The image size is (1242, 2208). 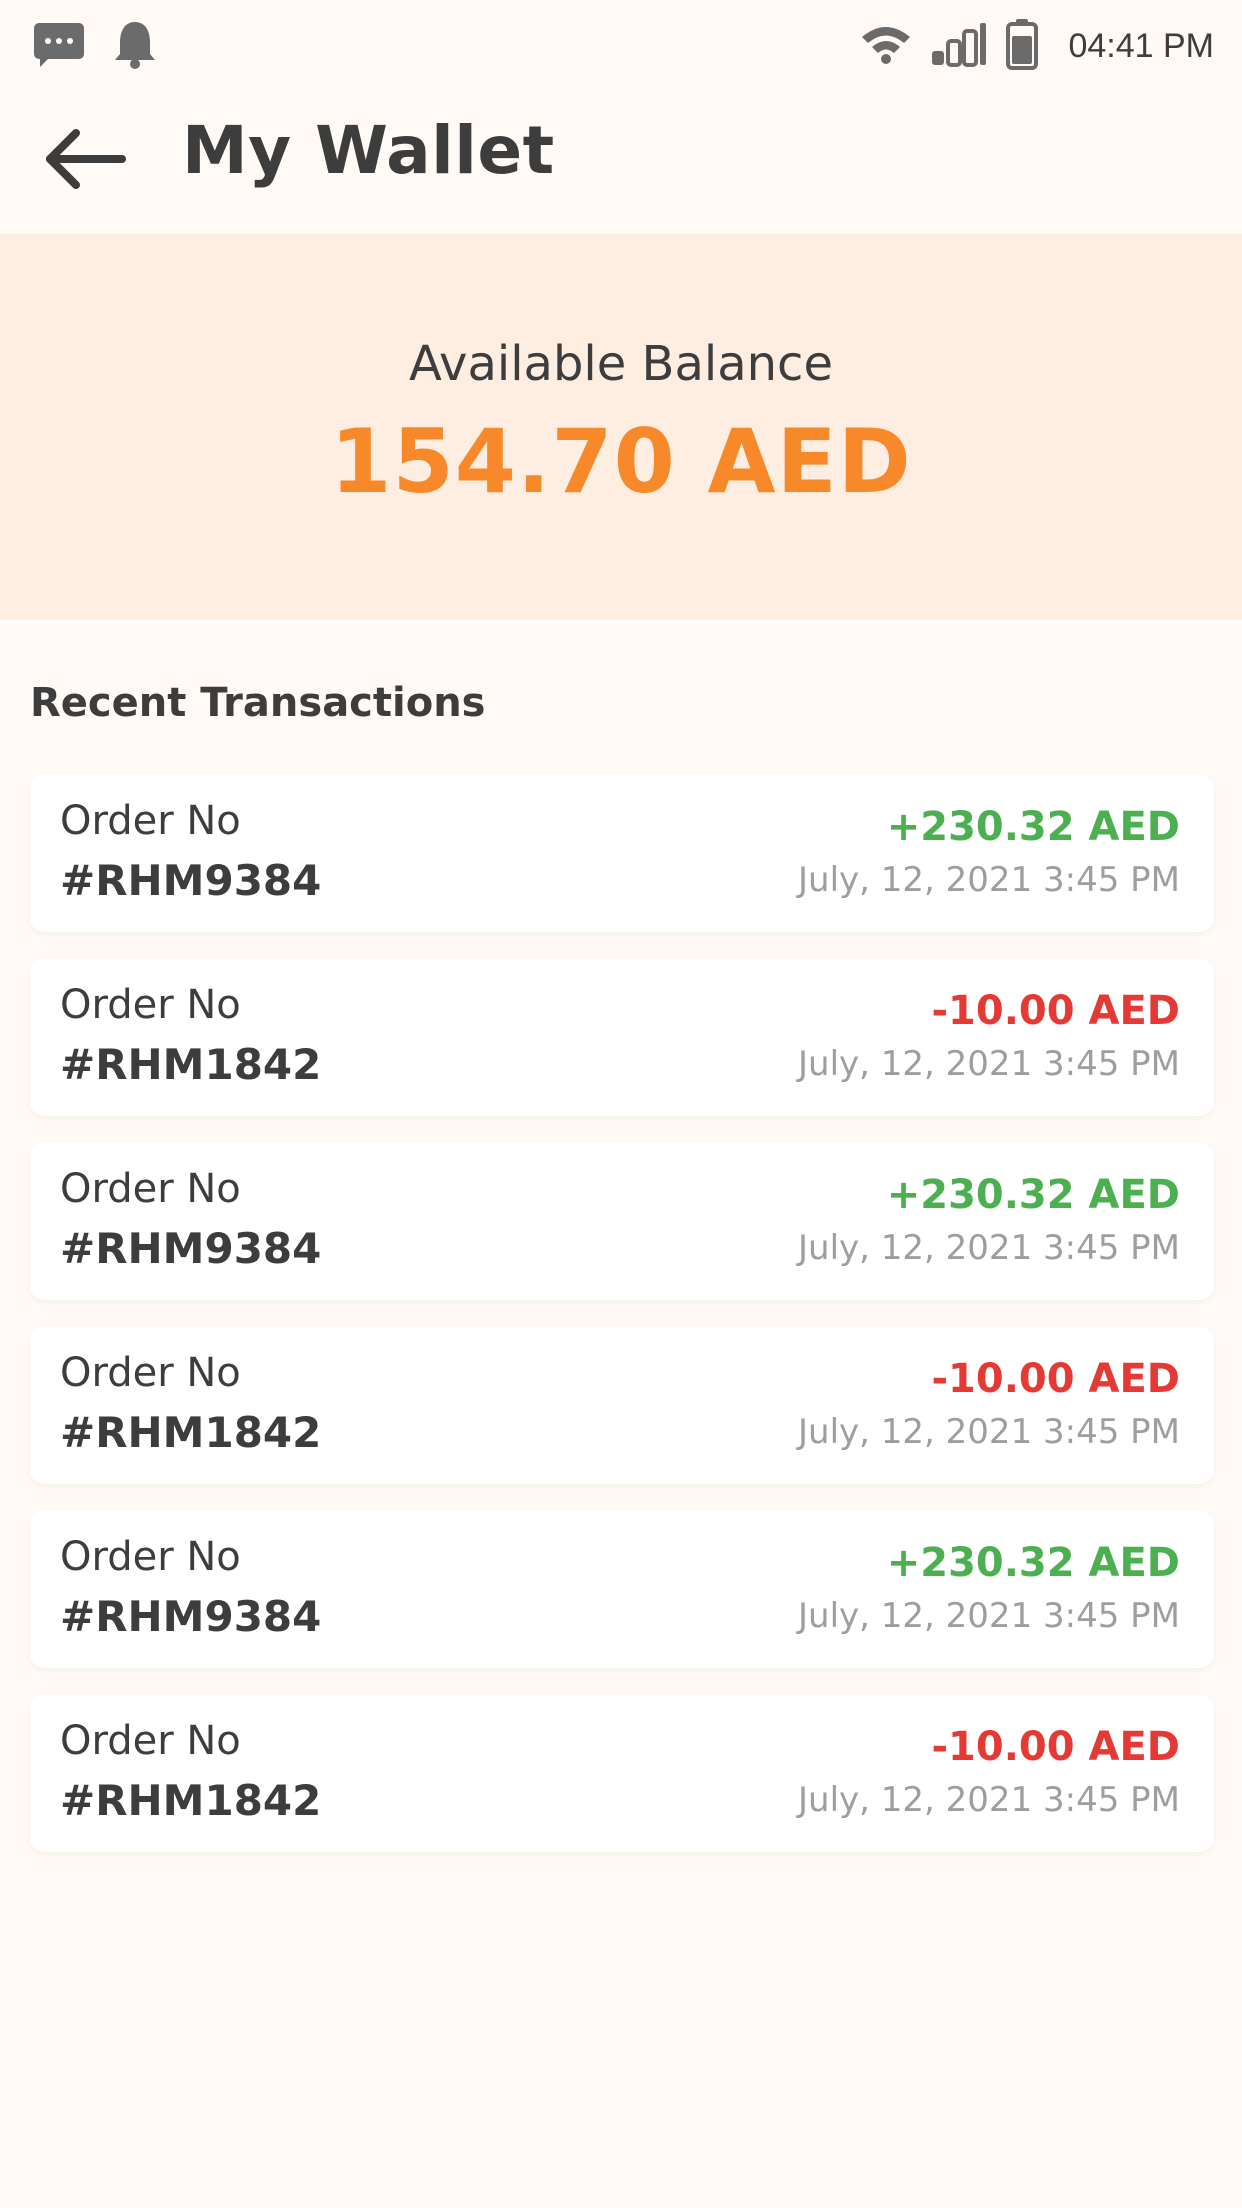 I want to click on status-bar-right: 04:41 PM, so click(x=1037, y=46).